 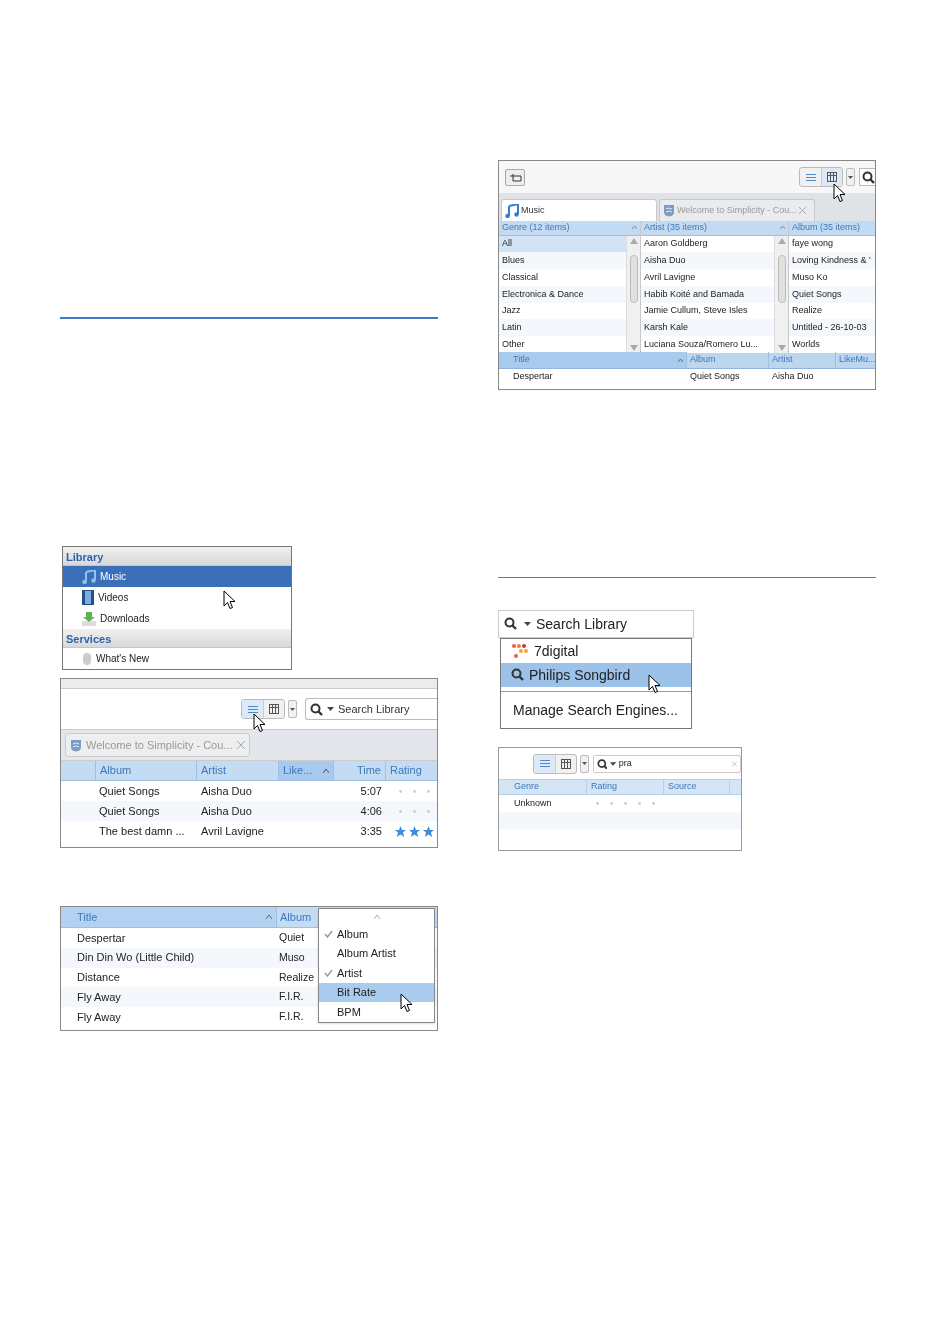 I want to click on add-tab-button, so click(x=515, y=177).